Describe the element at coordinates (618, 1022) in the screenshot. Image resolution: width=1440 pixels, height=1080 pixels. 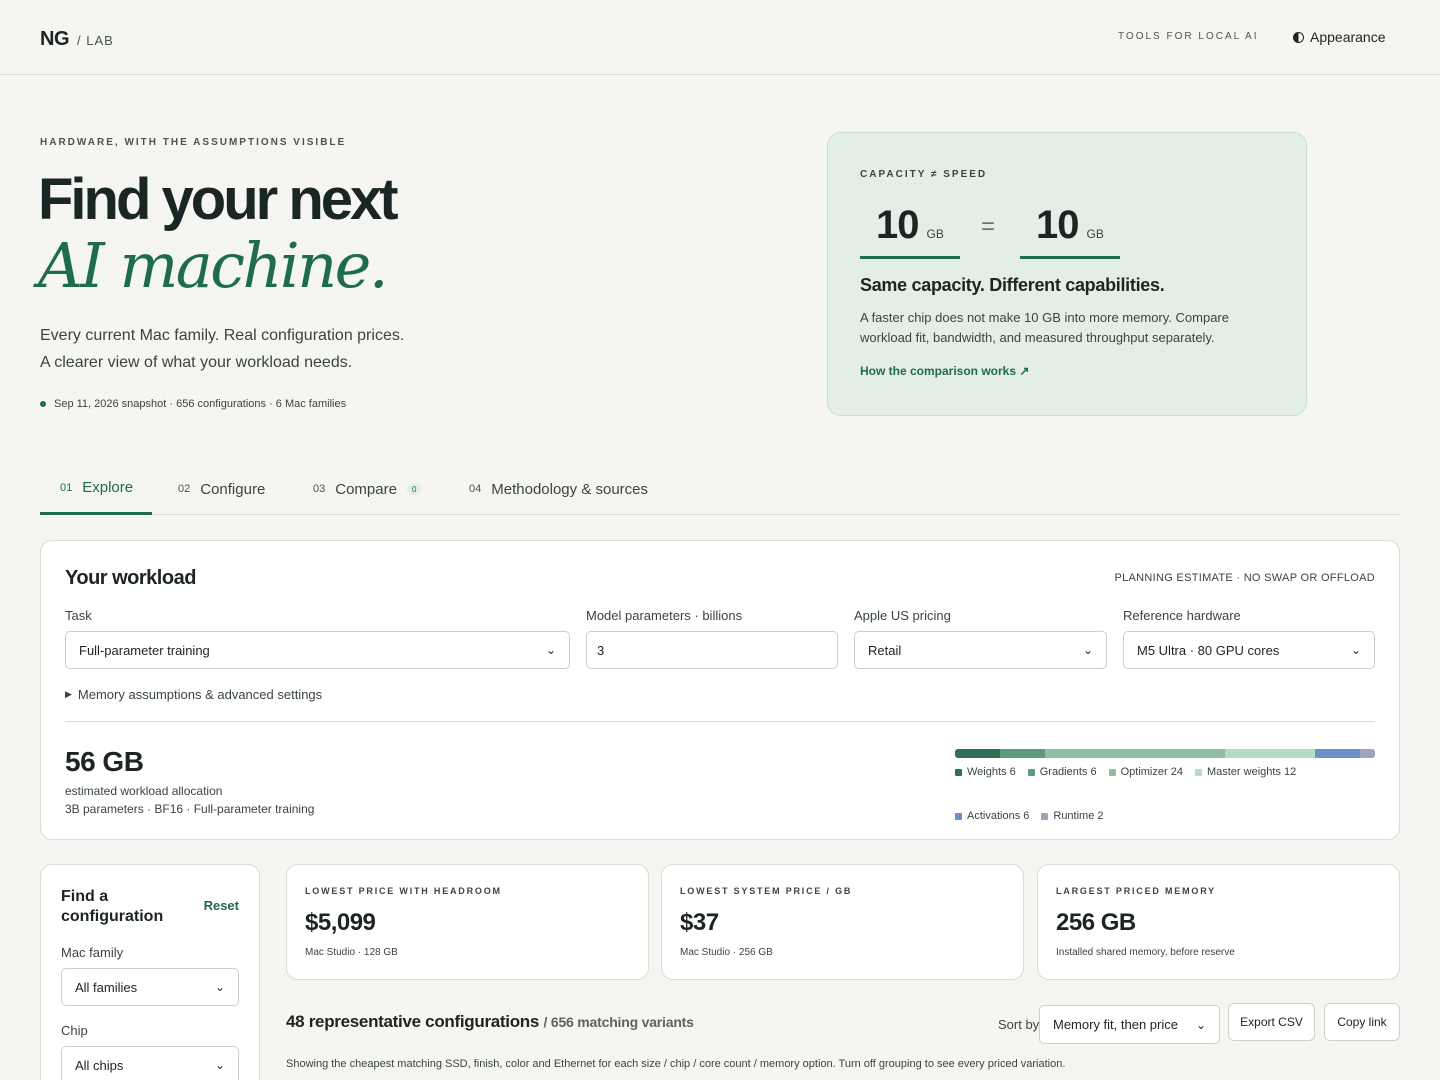
I see `results-variants: / 656 matching variants` at that location.